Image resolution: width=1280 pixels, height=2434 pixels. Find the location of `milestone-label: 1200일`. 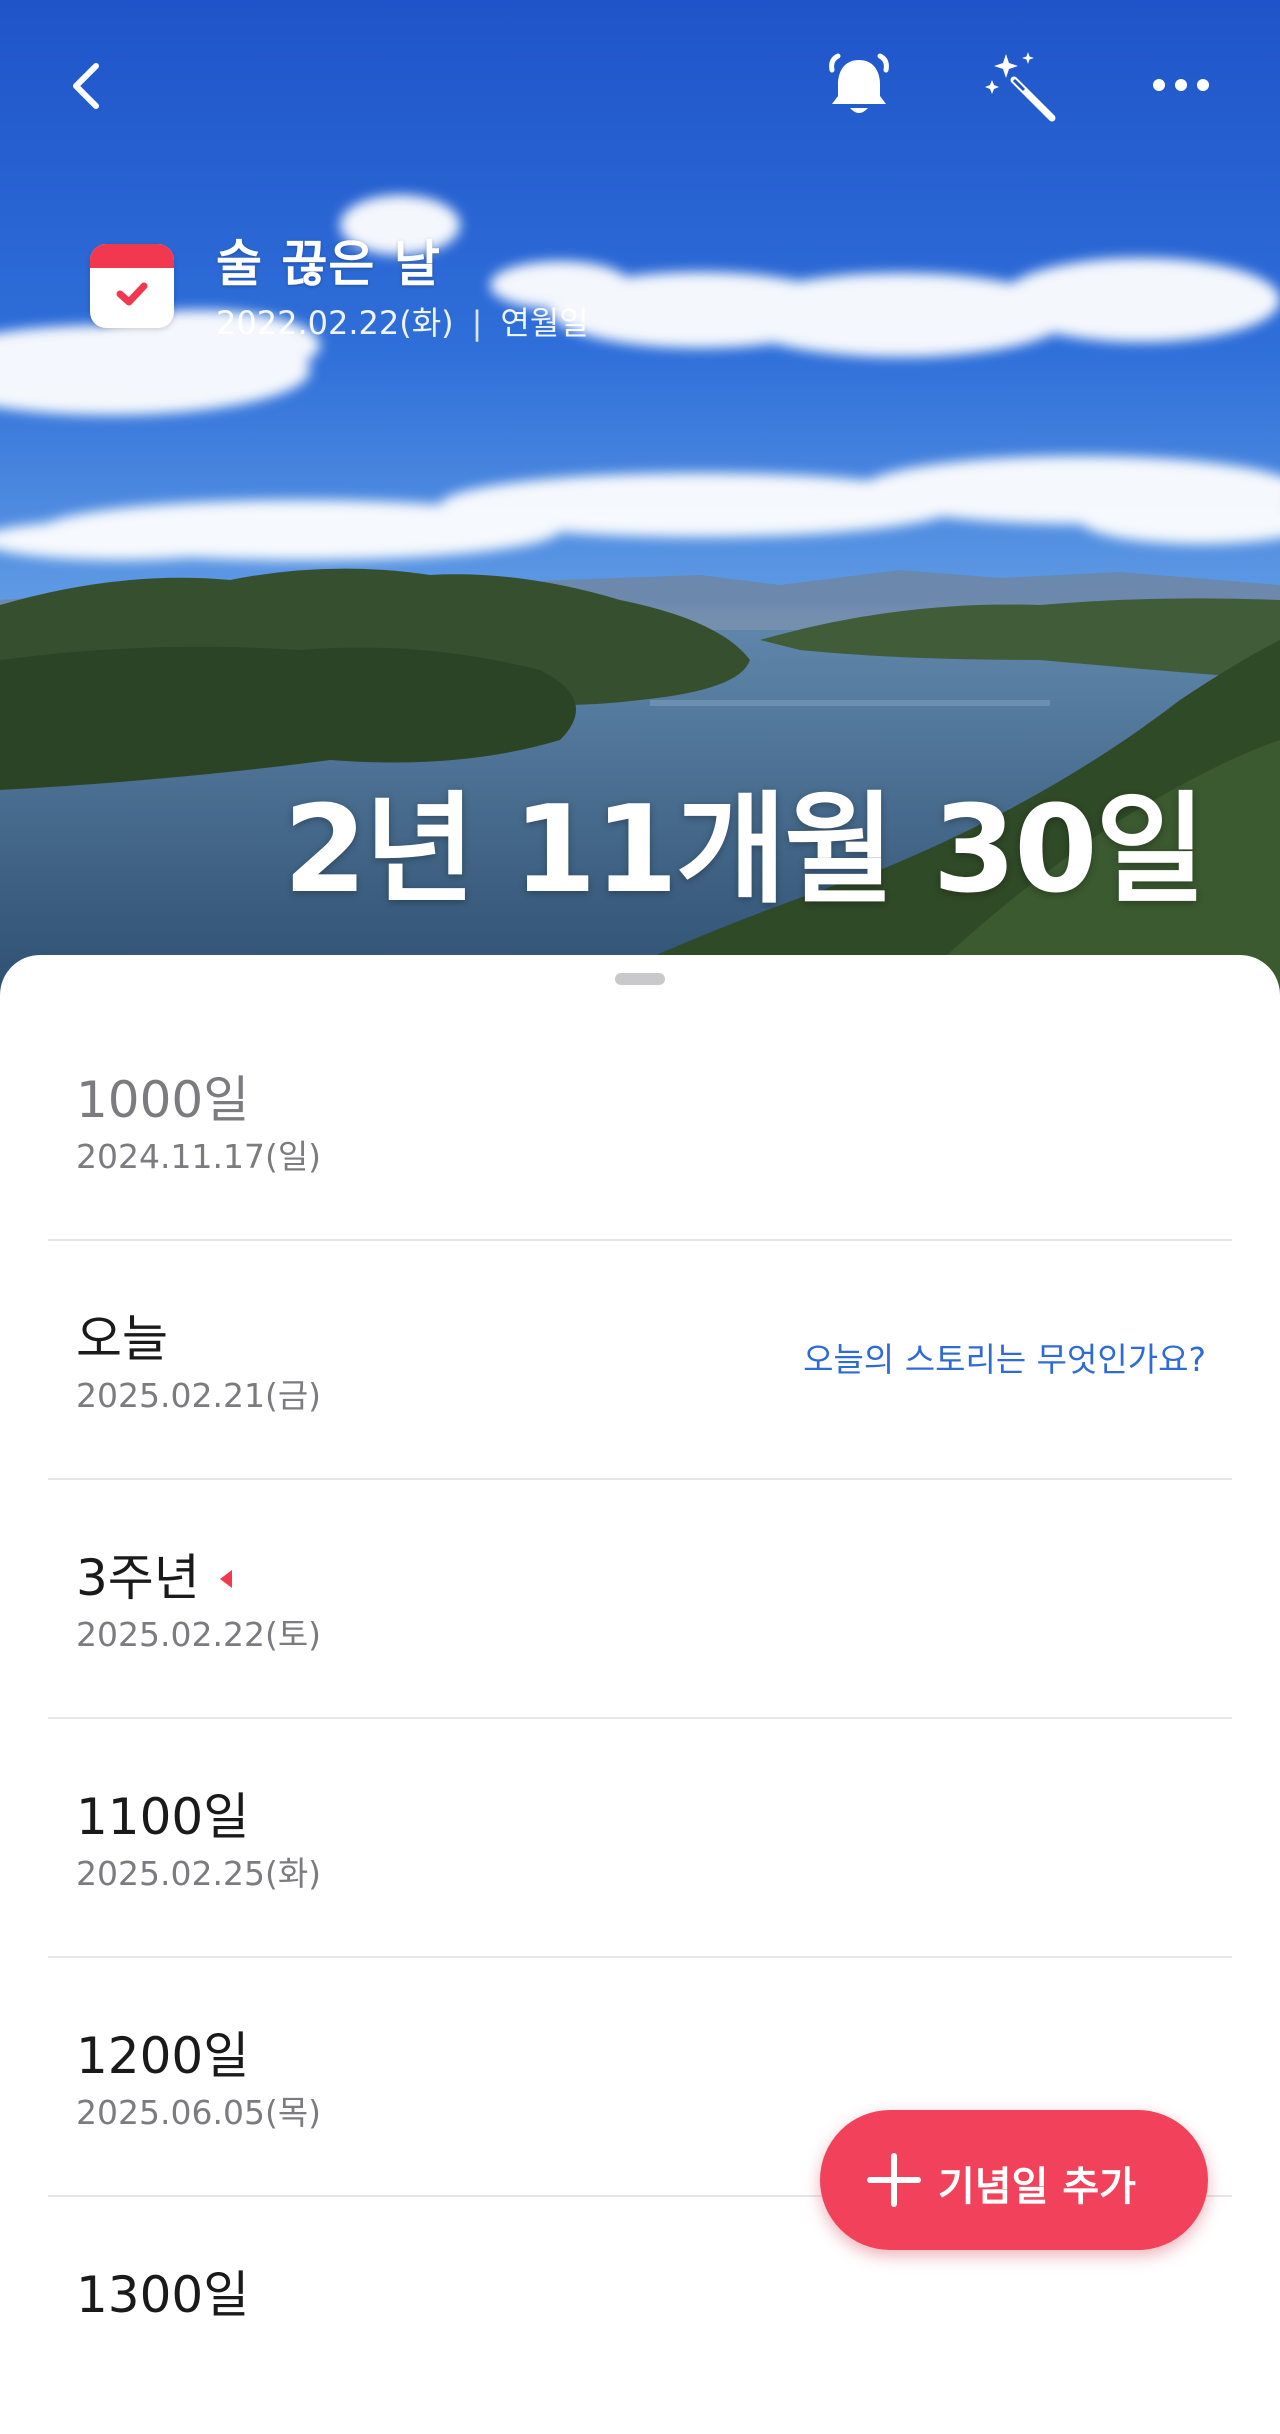

milestone-label: 1200일 is located at coordinates (163, 2056).